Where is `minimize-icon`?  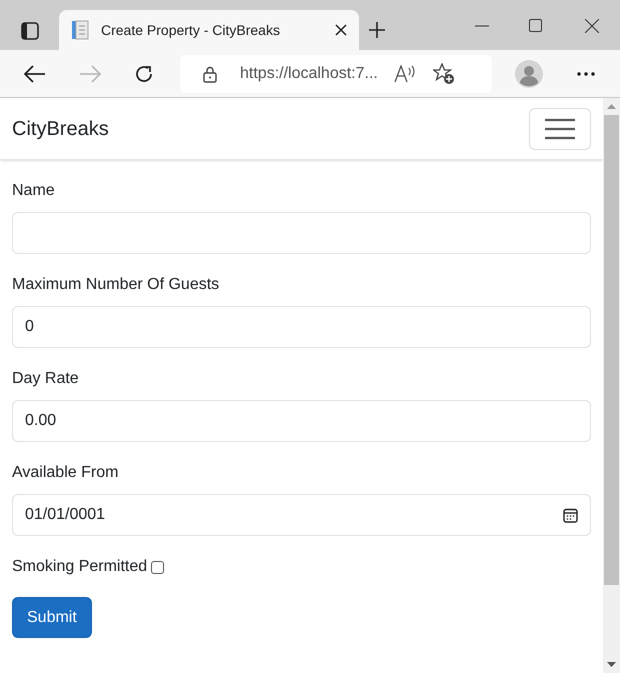
minimize-icon is located at coordinates (482, 26).